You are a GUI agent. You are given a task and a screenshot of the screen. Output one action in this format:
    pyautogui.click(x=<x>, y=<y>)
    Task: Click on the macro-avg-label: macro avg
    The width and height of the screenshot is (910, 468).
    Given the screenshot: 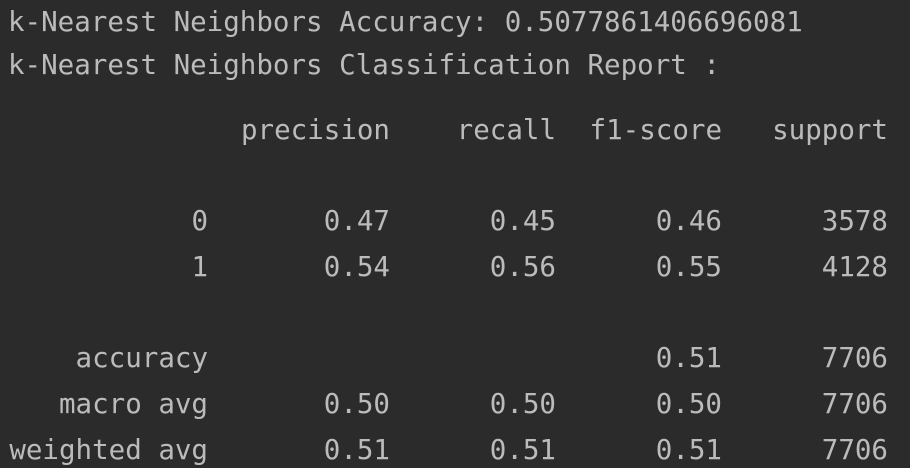 What is the action you would take?
    pyautogui.click(x=133, y=404)
    